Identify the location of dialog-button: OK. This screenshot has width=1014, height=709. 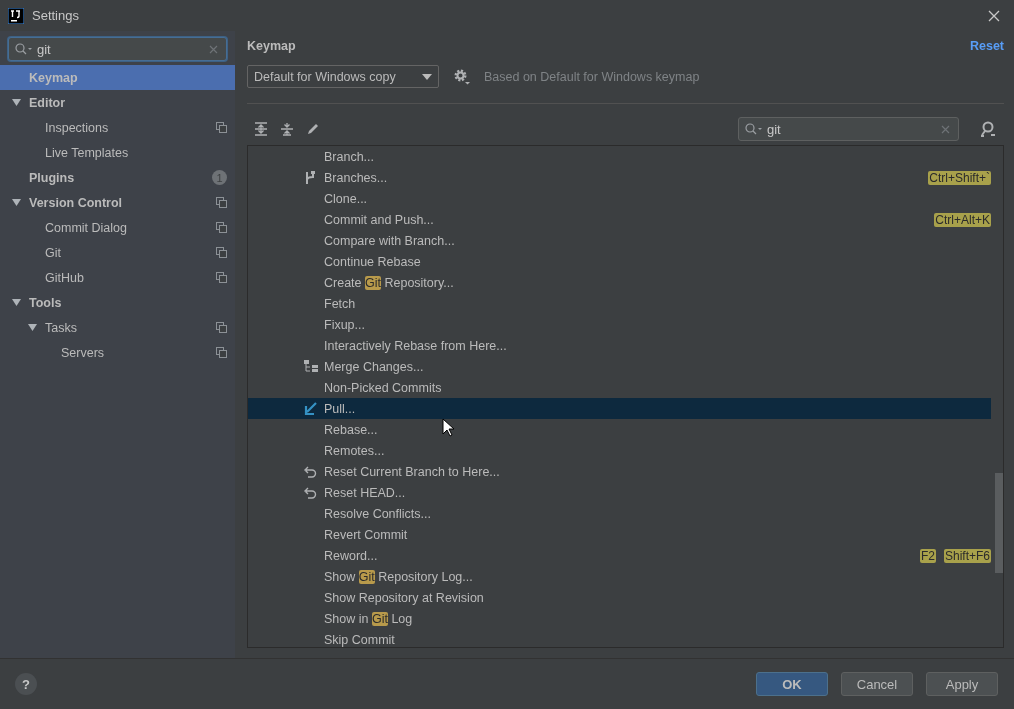
(792, 684).